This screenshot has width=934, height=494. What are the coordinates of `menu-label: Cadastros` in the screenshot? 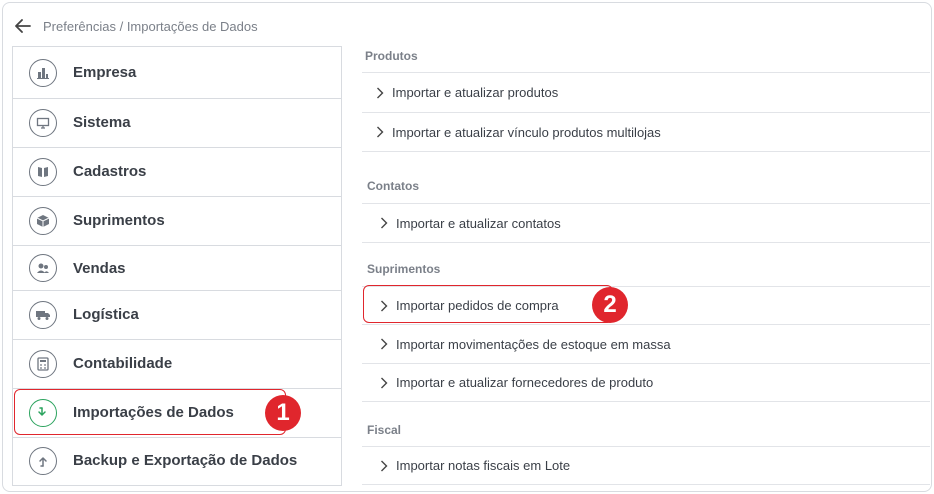 It's located at (110, 171).